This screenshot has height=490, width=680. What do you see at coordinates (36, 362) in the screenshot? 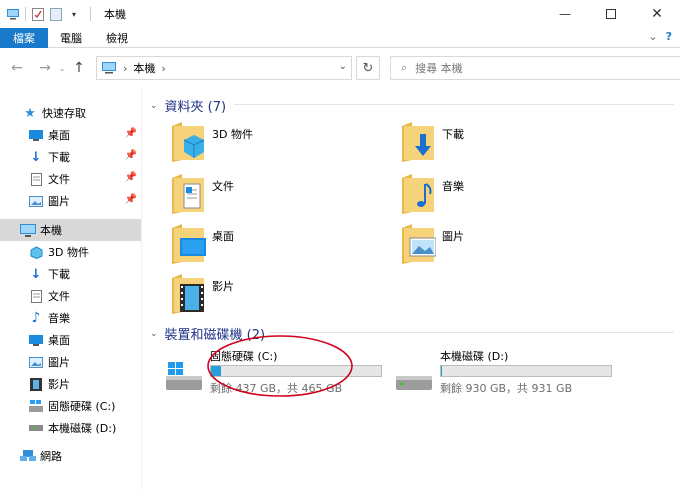
I see `pictures-icon` at bounding box center [36, 362].